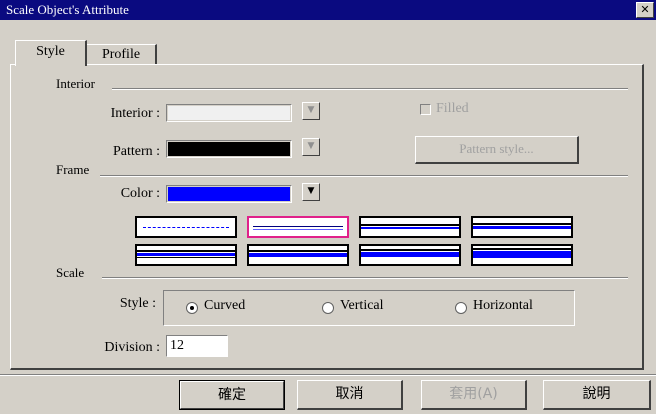 The height and width of the screenshot is (414, 656). I want to click on line-style-medium-double, so click(410, 227).